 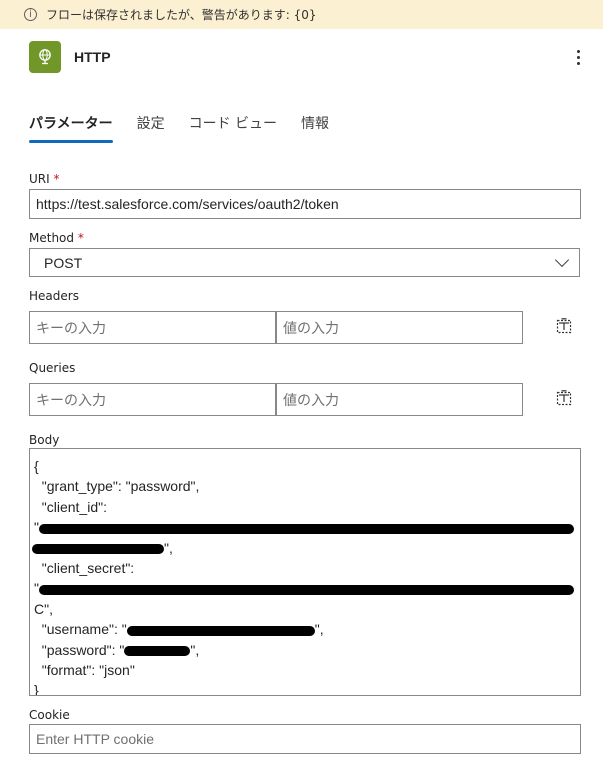 What do you see at coordinates (49, 715) in the screenshot?
I see `cookie-label: Cookie` at bounding box center [49, 715].